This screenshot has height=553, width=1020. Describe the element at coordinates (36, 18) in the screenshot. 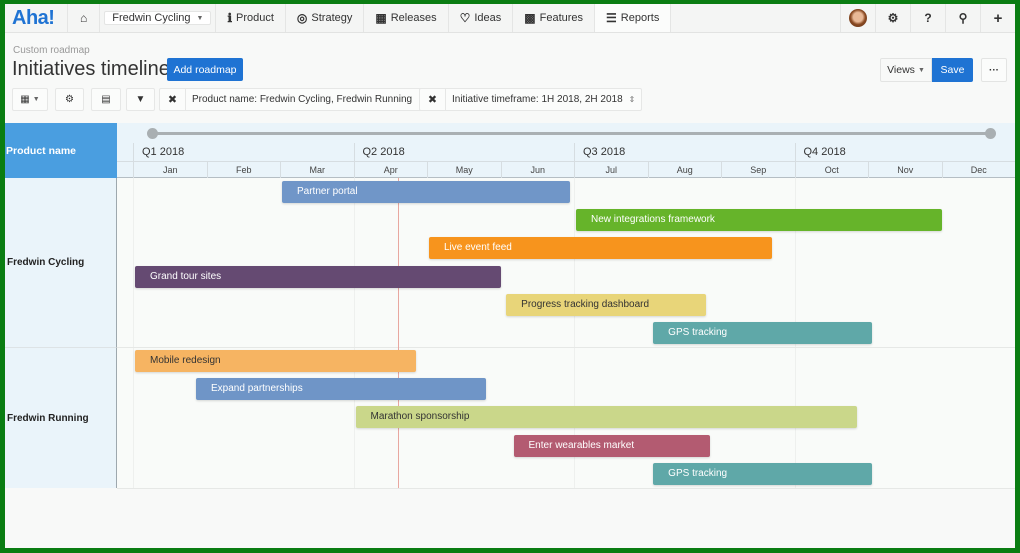

I see `aha-logo: Aha!` at that location.